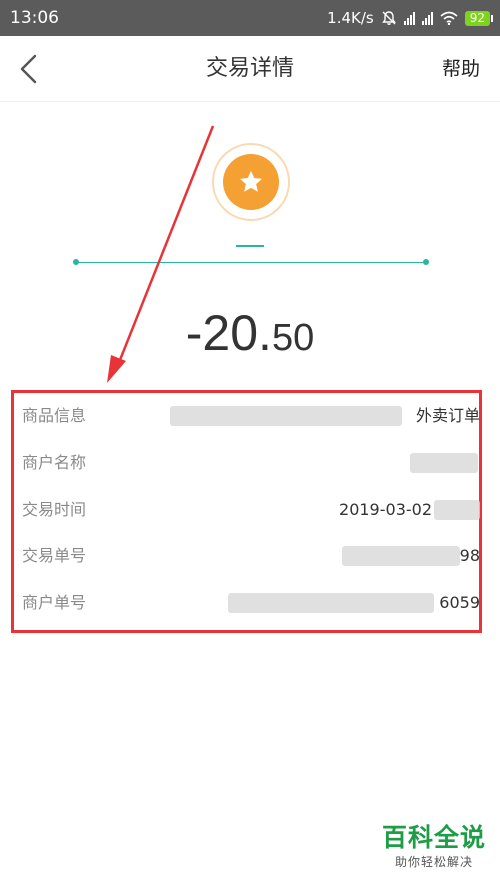  What do you see at coordinates (469, 555) in the screenshot?
I see `detail-value: 98` at bounding box center [469, 555].